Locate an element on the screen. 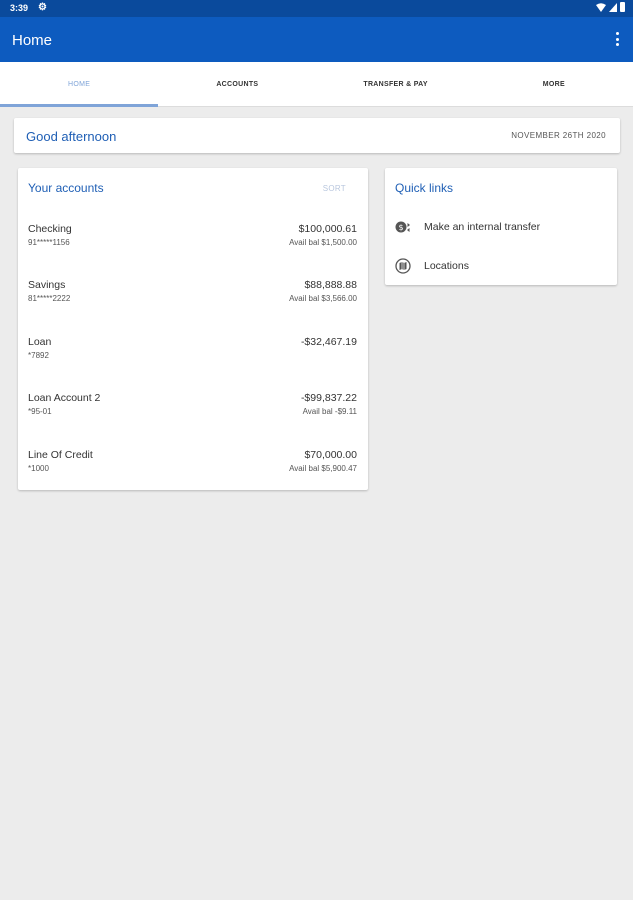 This screenshot has width=633, height=900. quick-link-internal-transfer: $ Make an internal transfer is located at coordinates (501, 227).